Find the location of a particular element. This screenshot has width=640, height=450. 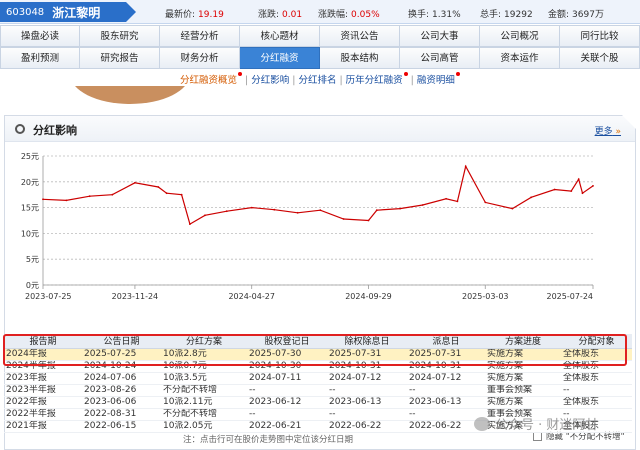

column-header: 派息日 is located at coordinates (446, 341).